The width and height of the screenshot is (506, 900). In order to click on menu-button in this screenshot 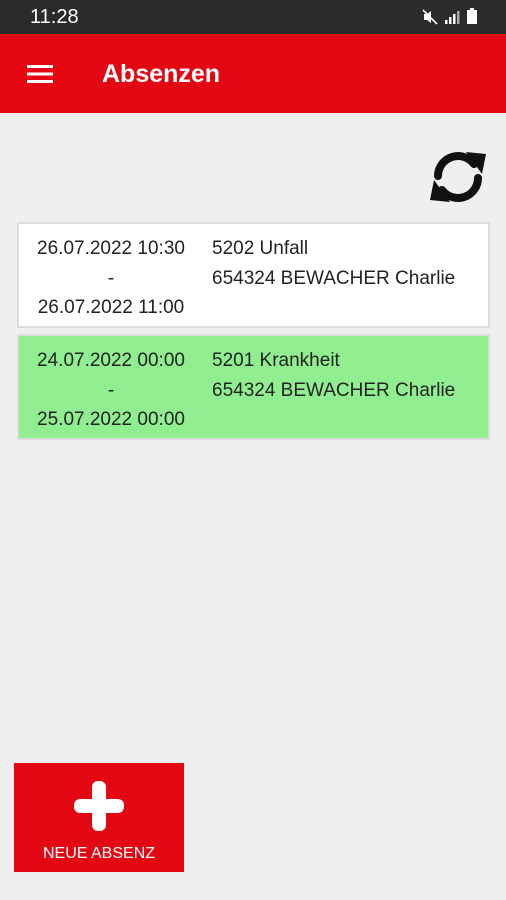, I will do `click(40, 74)`.